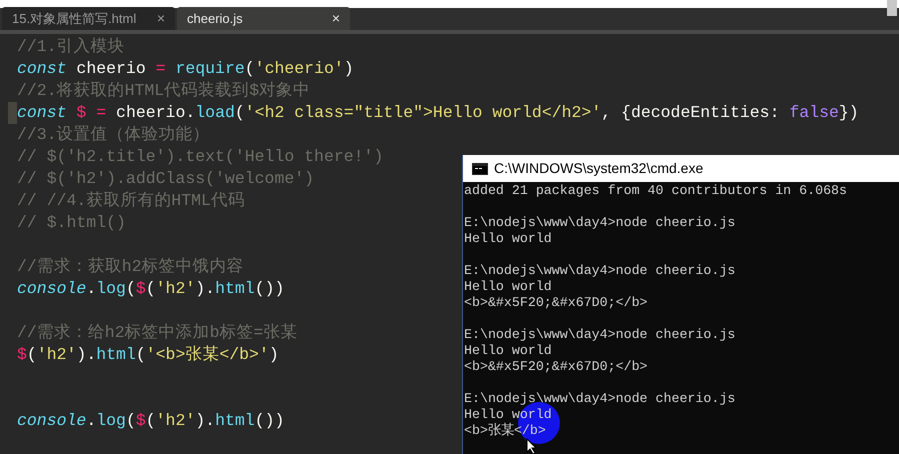 This screenshot has width=899, height=454. What do you see at coordinates (71, 47) in the screenshot?
I see `code-line: //1.引入模块` at bounding box center [71, 47].